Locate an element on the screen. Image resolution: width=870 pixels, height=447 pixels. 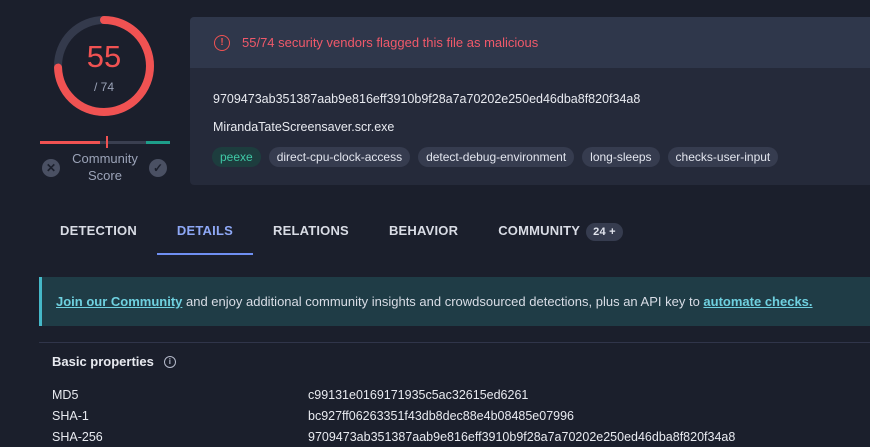
tag-detect-debug-environment: detect-debug-environment is located at coordinates (496, 157).